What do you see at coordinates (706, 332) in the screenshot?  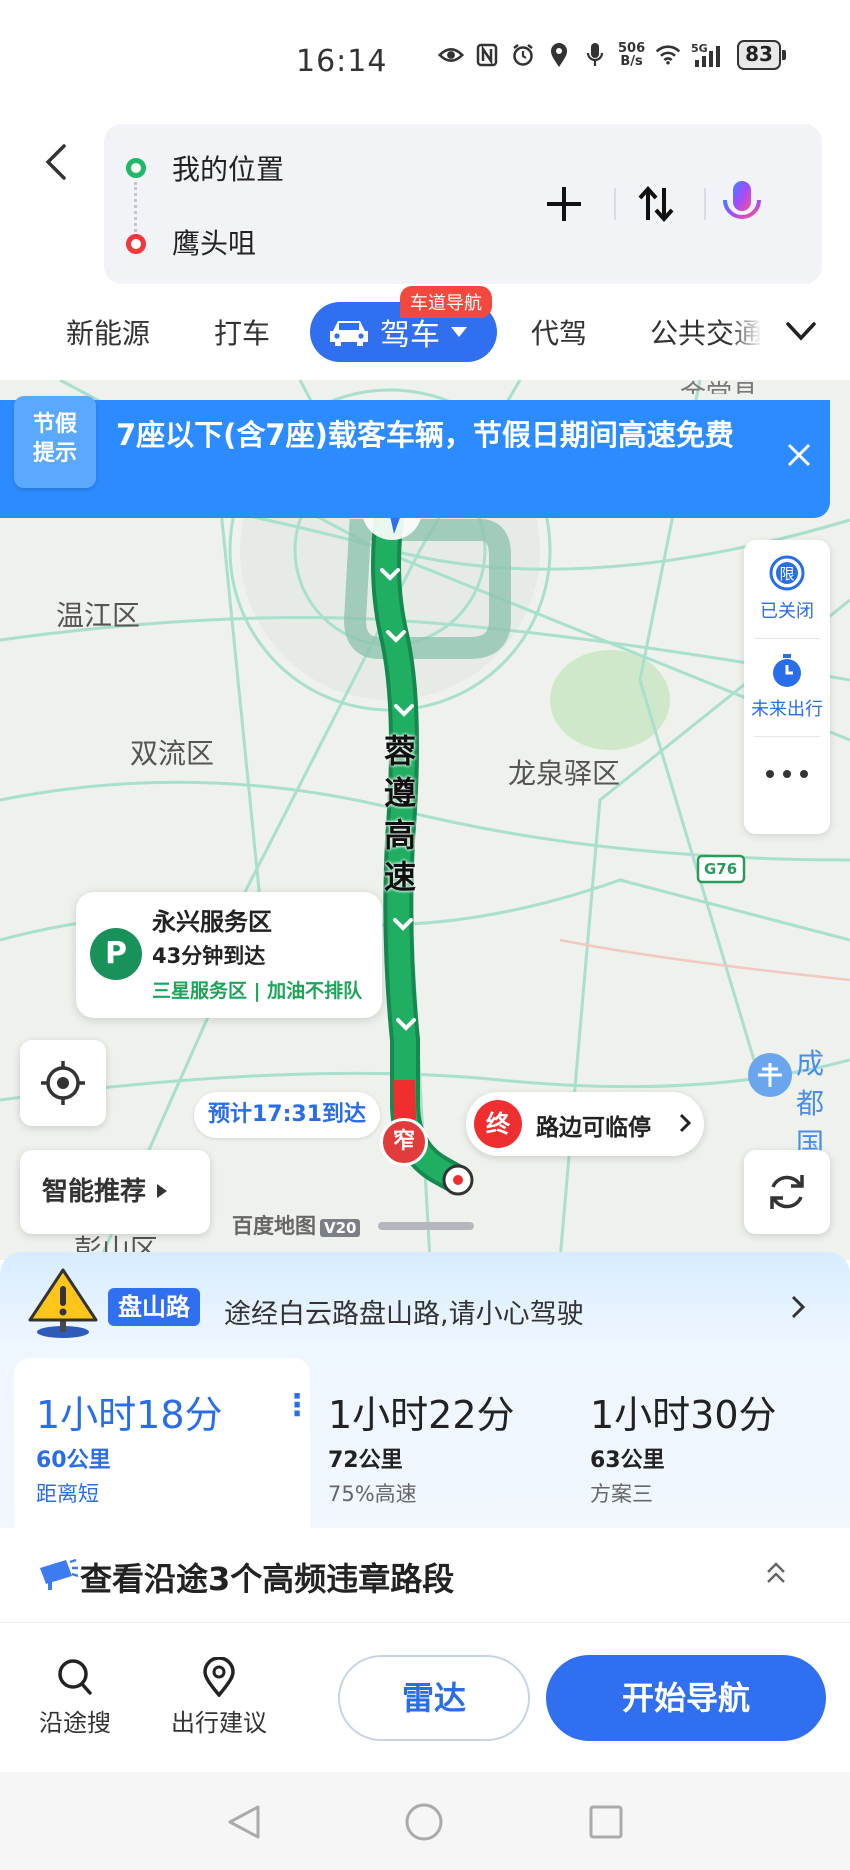 I see `tab-public-transit: 公共交通` at bounding box center [706, 332].